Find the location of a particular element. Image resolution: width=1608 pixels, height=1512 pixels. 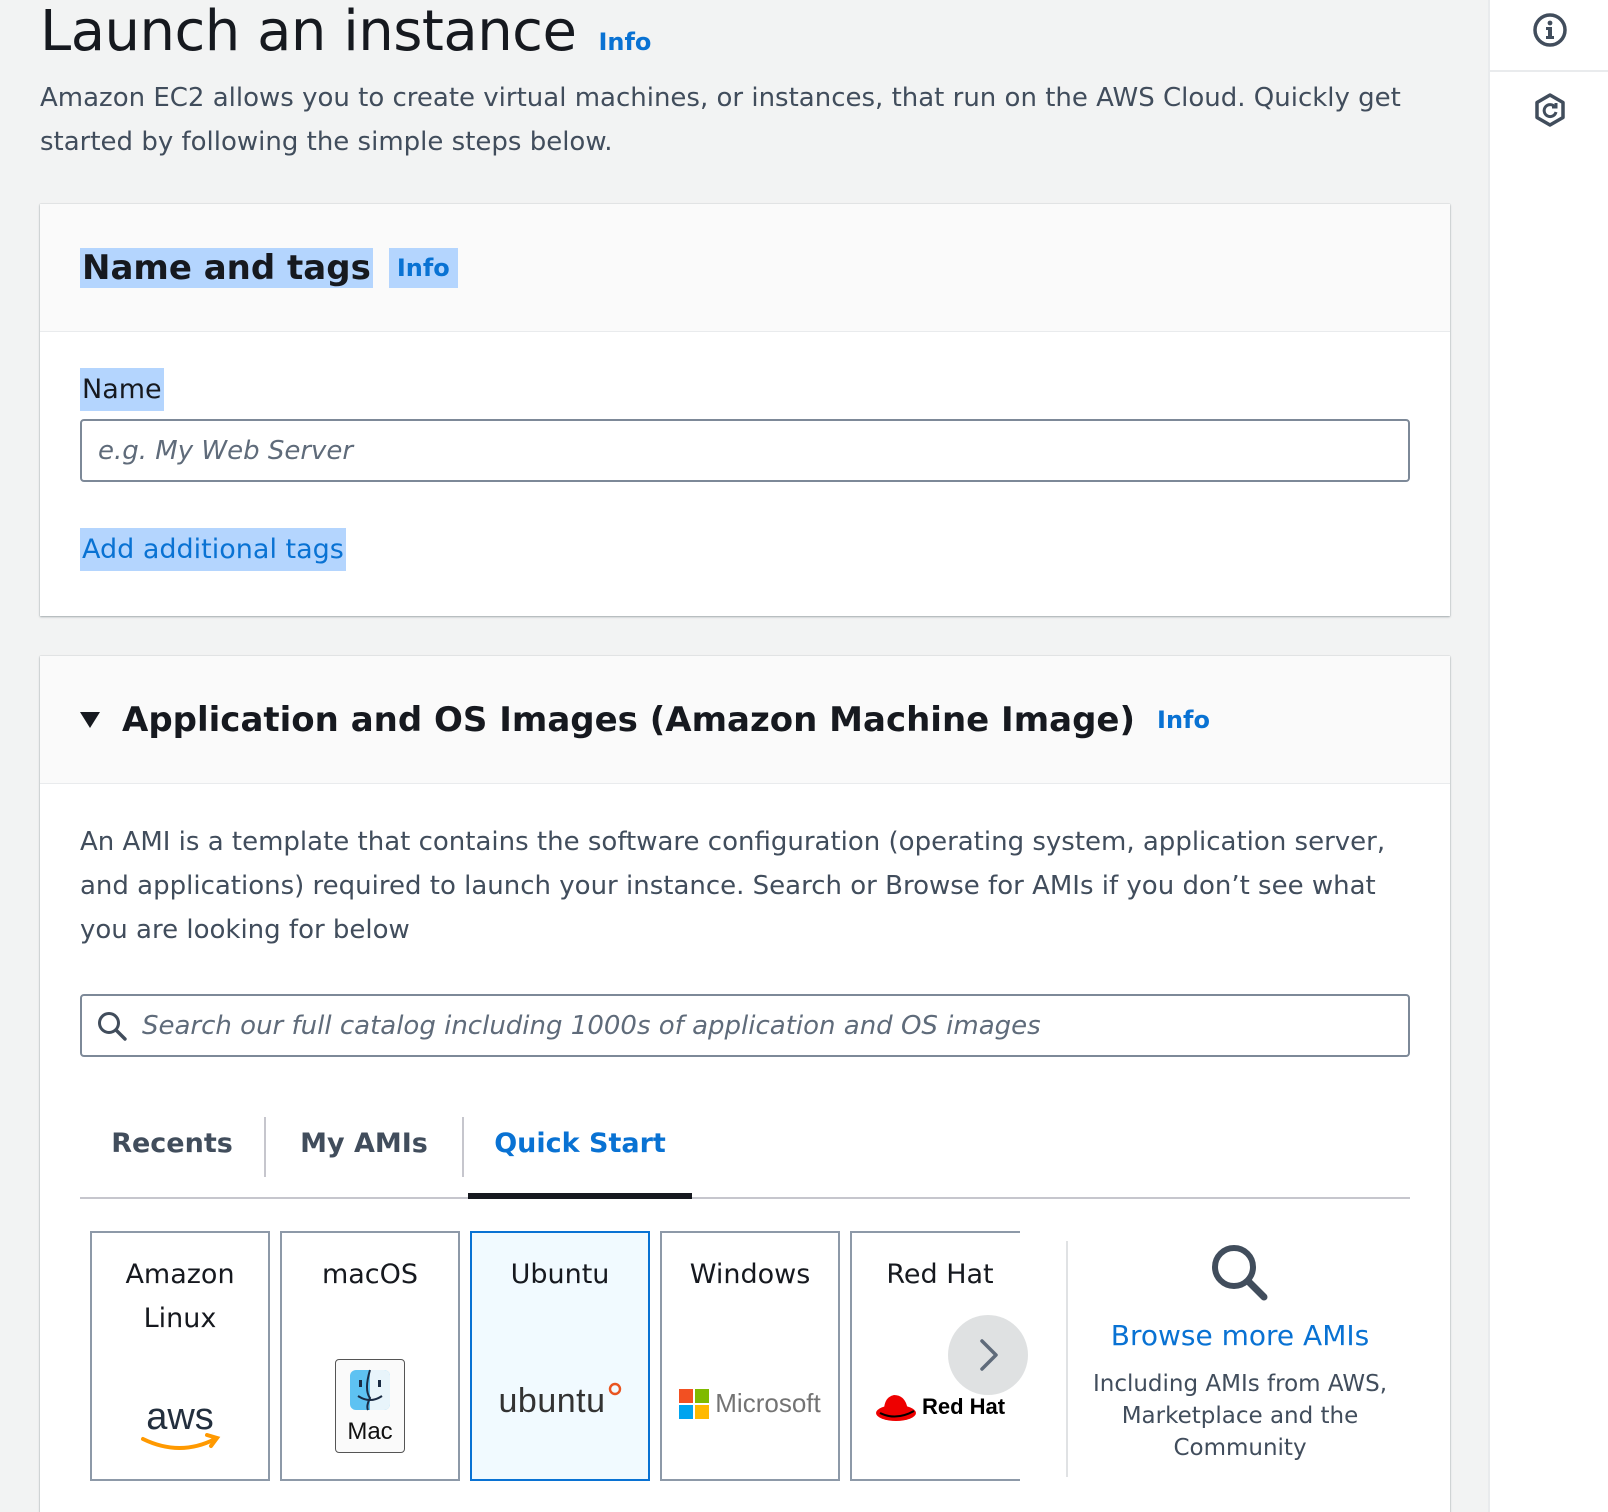

os-tile-windows: Windows Microsoft is located at coordinates (750, 1356).